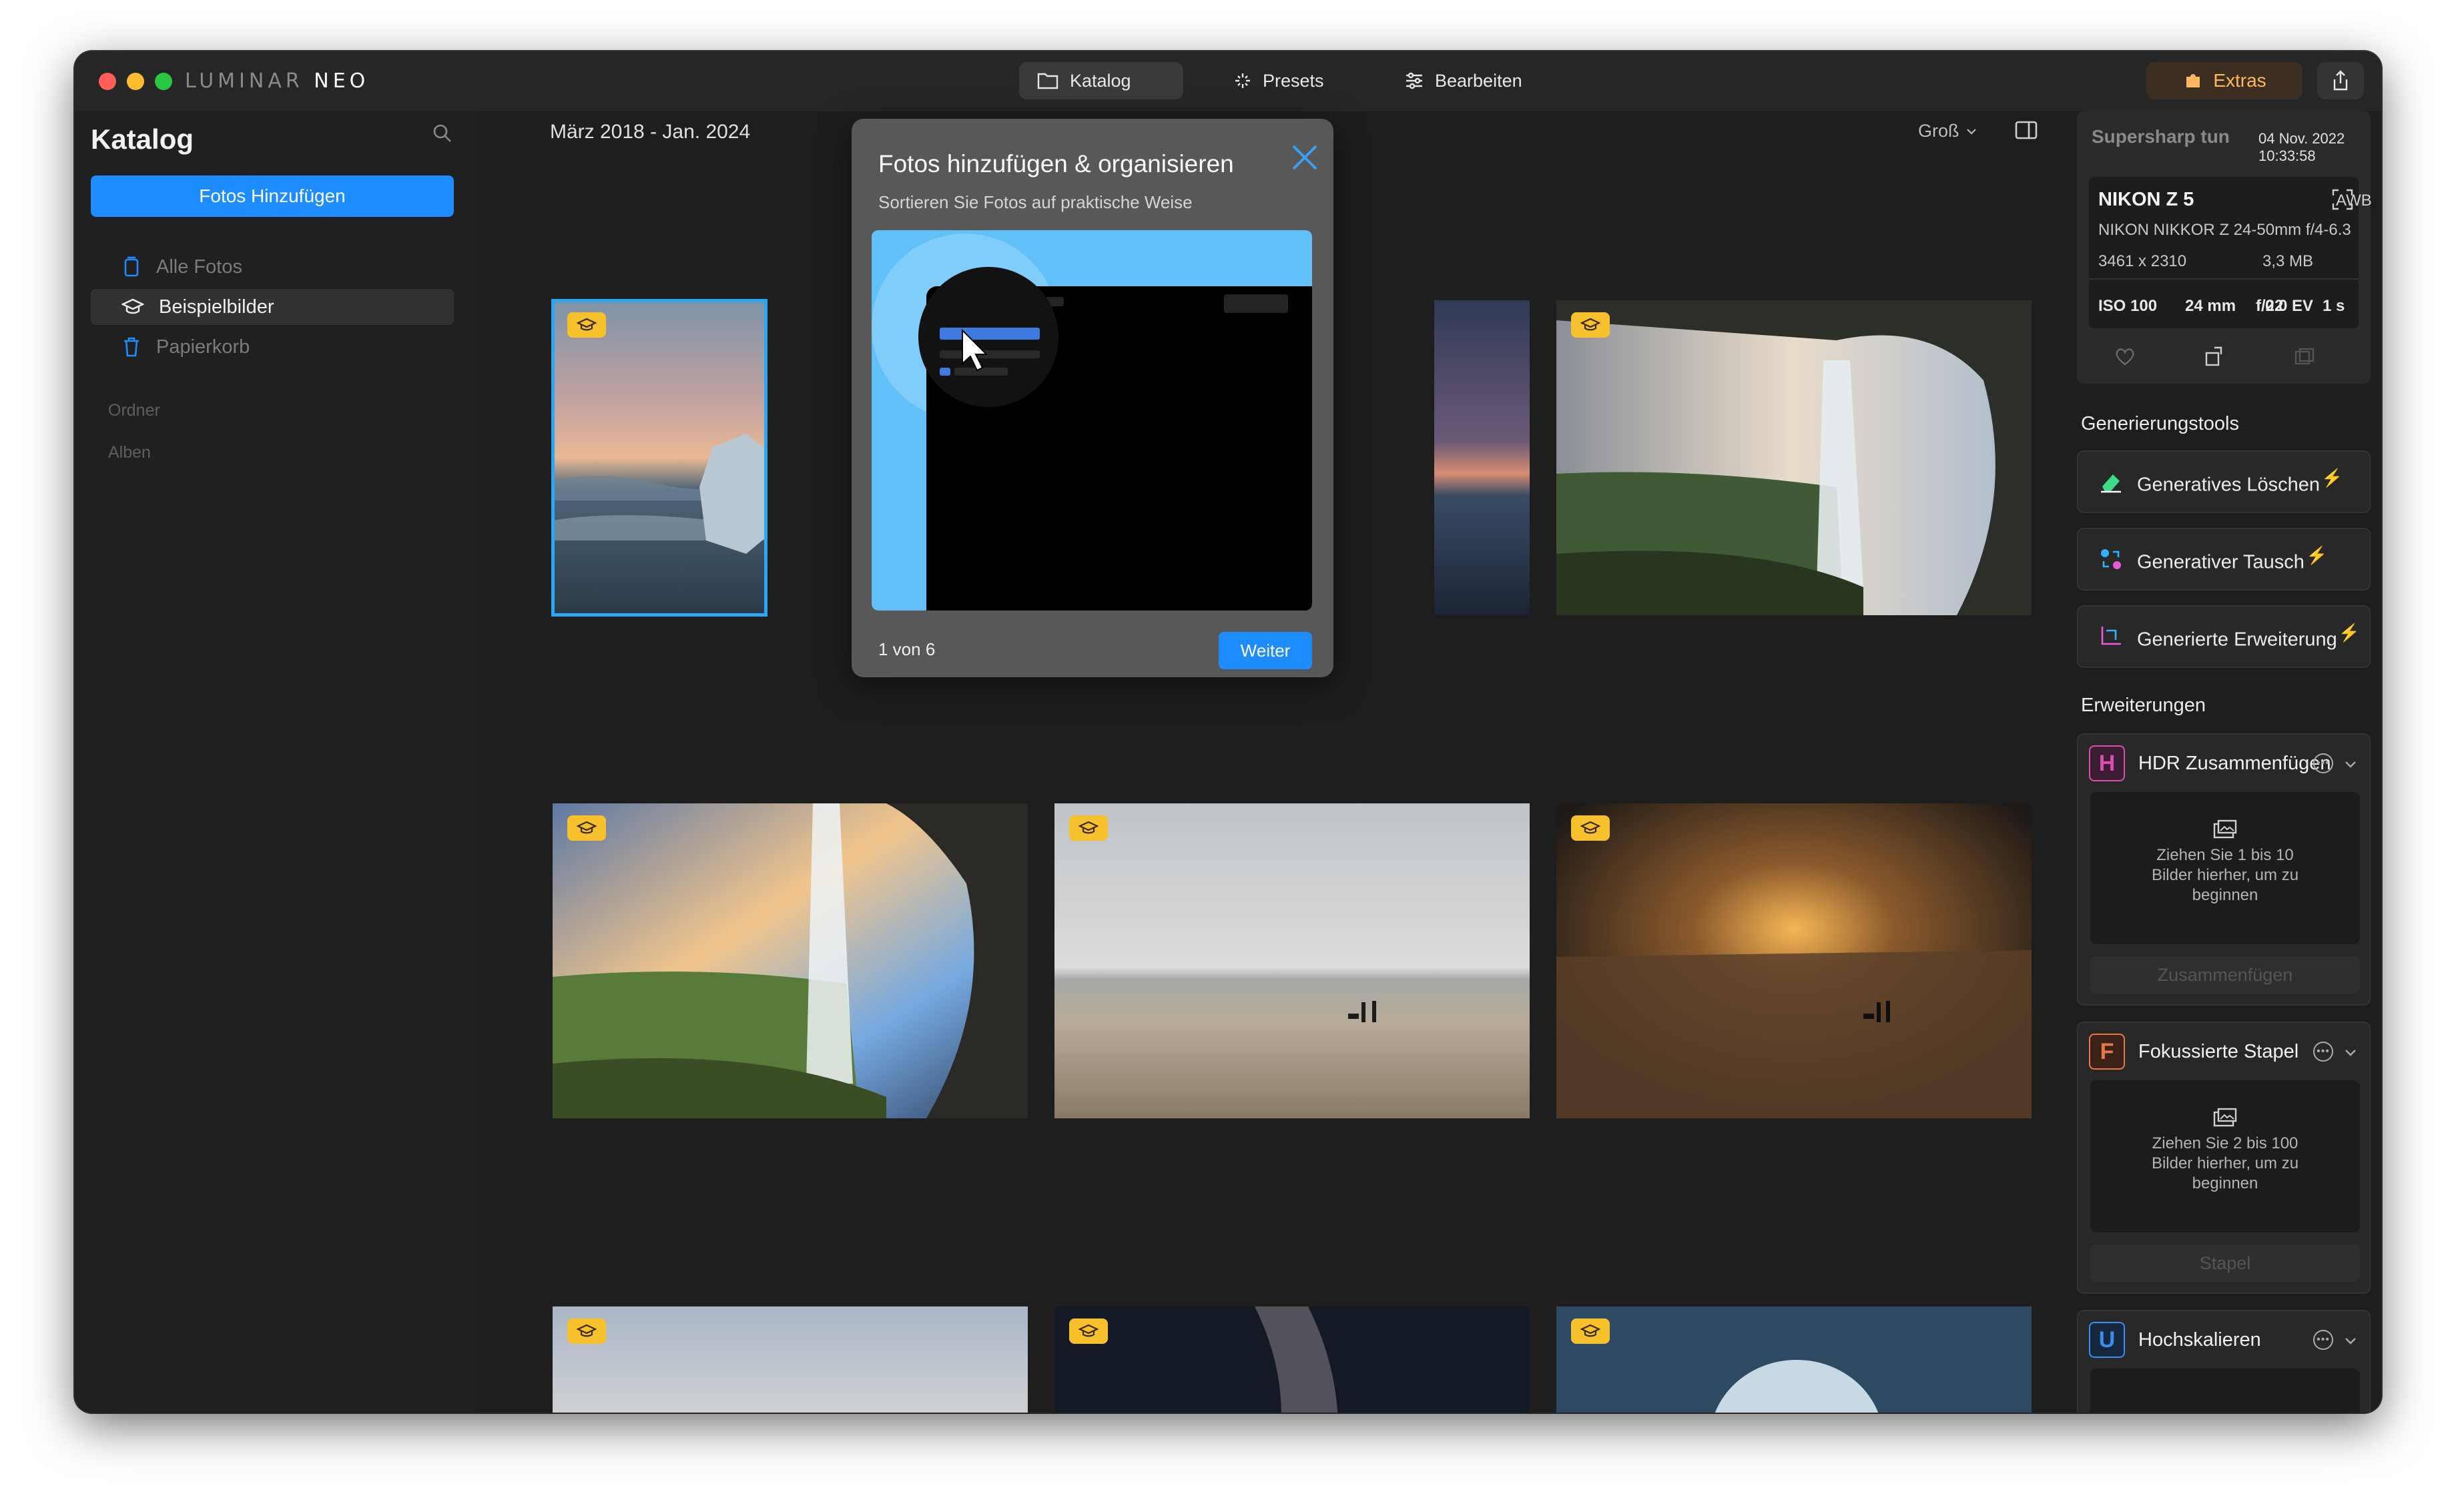  Describe the element at coordinates (2225, 1263) in the screenshot. I see `stack-button: Stapel` at that location.